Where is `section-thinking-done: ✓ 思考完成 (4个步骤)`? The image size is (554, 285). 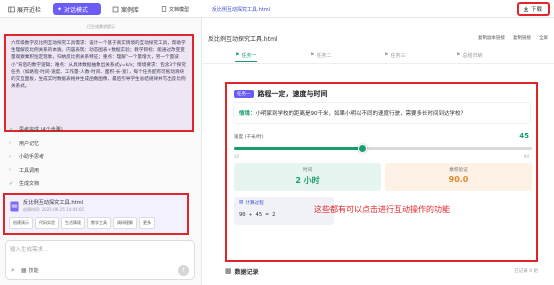 section-thinking-done: ✓ 思考完成 (4个步骤) is located at coordinates (102, 130).